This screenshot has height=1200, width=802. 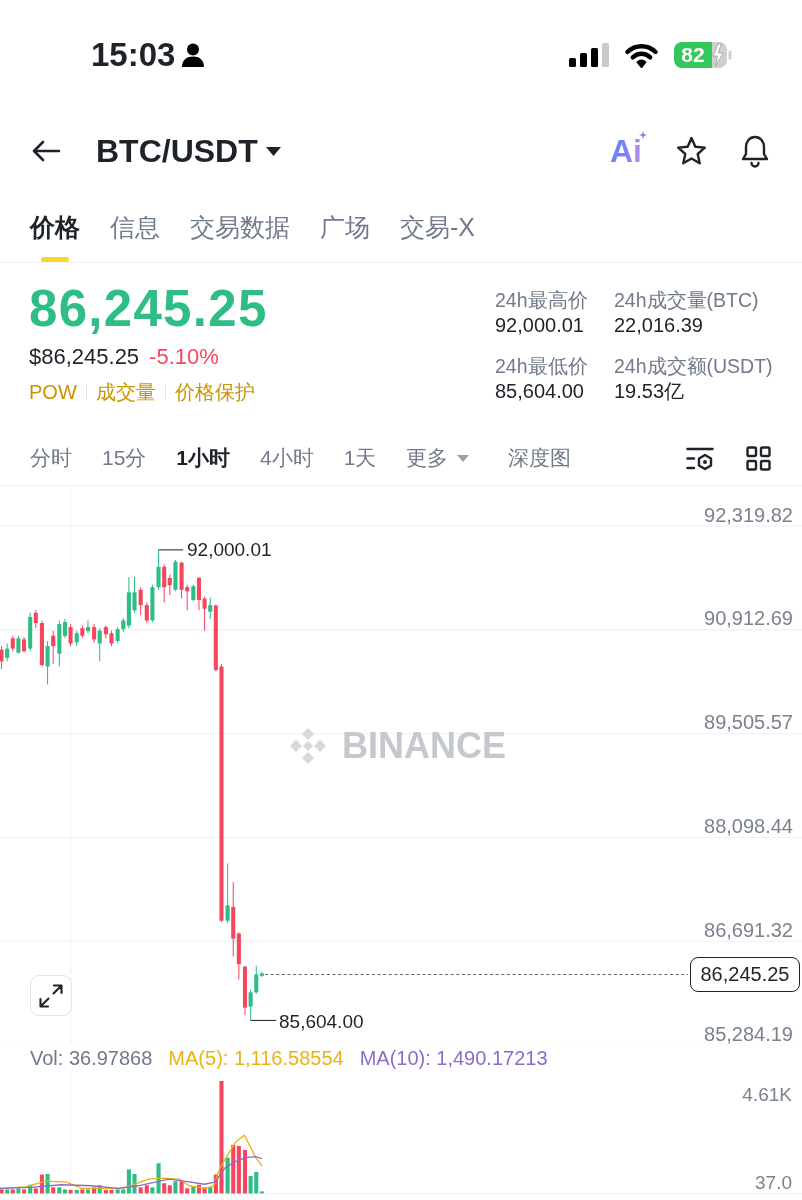 What do you see at coordinates (694, 366) in the screenshot?
I see `stat-label: 24h成交额(USDT)` at bounding box center [694, 366].